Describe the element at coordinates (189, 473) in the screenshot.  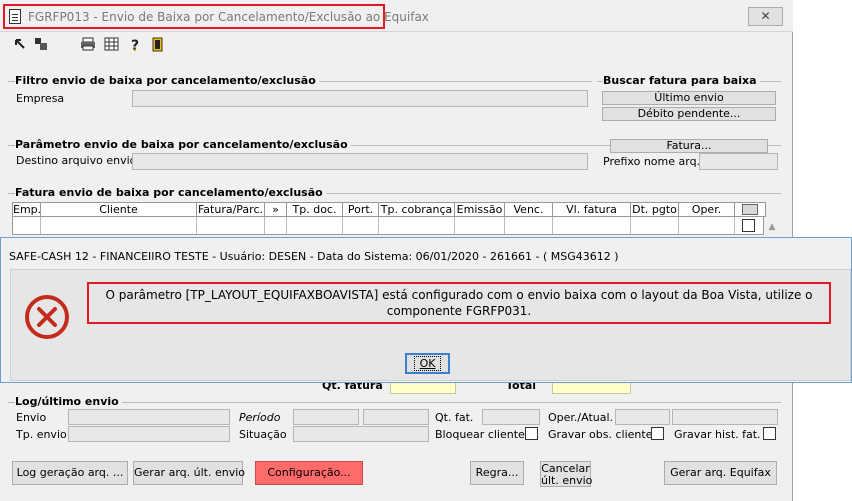
I see `gerar-ult-envio-button: Gerar arq. últ. envio` at that location.